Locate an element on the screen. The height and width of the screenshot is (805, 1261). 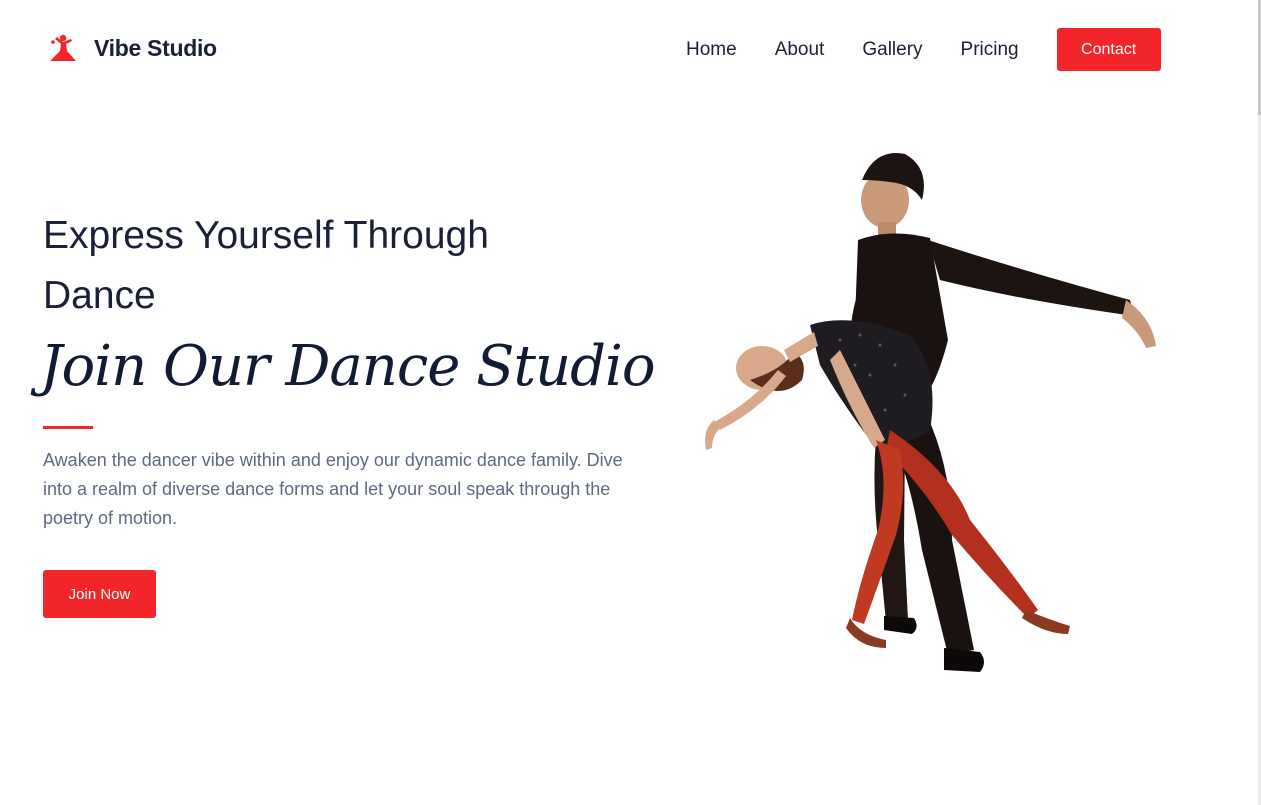
nav-item-gallery: Gallery is located at coordinates (892, 50).